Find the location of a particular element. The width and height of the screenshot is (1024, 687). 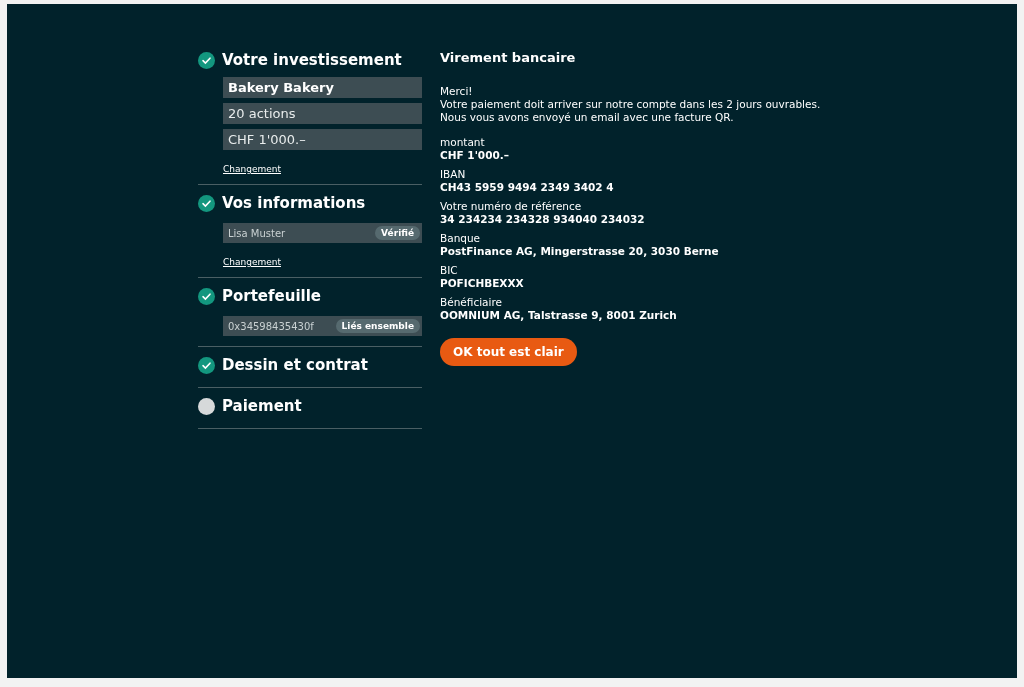

status-badge: Liés ensemble is located at coordinates (377, 326).